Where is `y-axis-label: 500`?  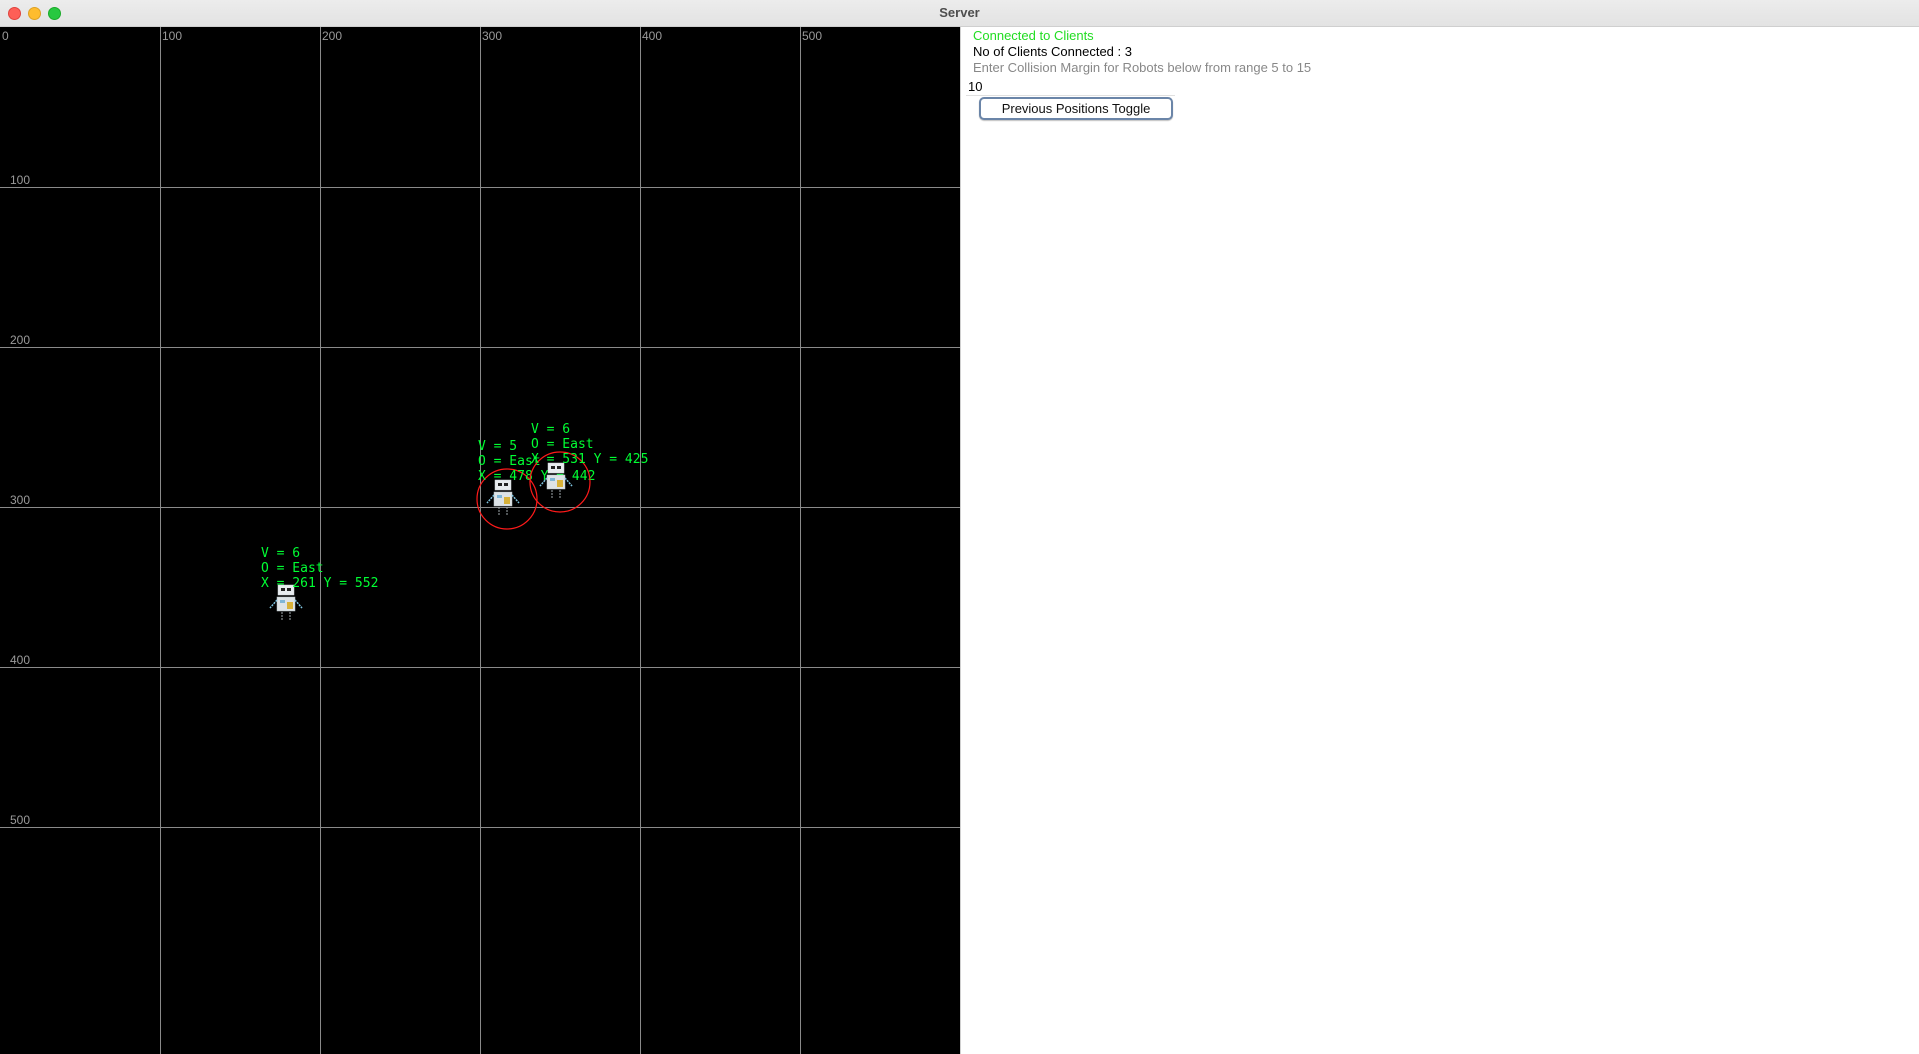 y-axis-label: 500 is located at coordinates (20, 820).